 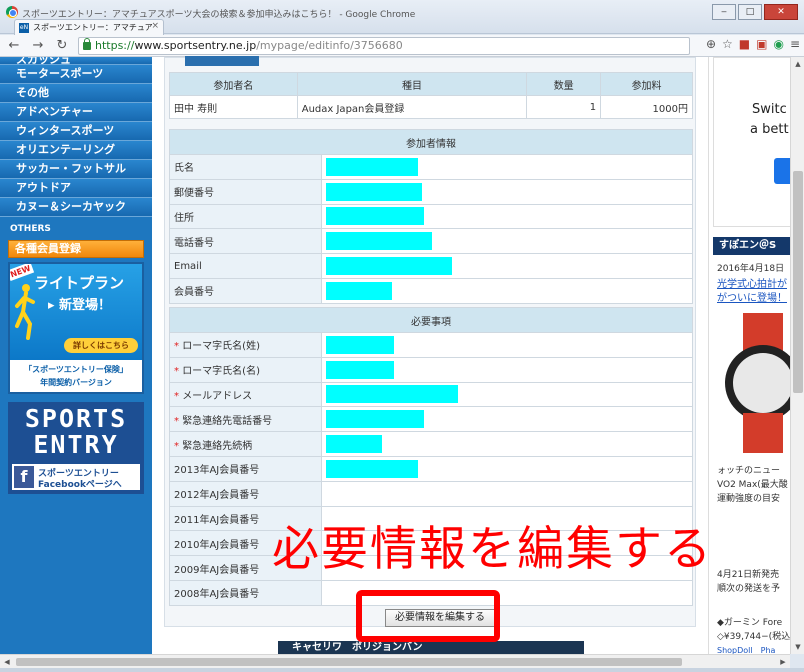 I want to click on news-link: 光学式心拍計が, so click(x=752, y=282).